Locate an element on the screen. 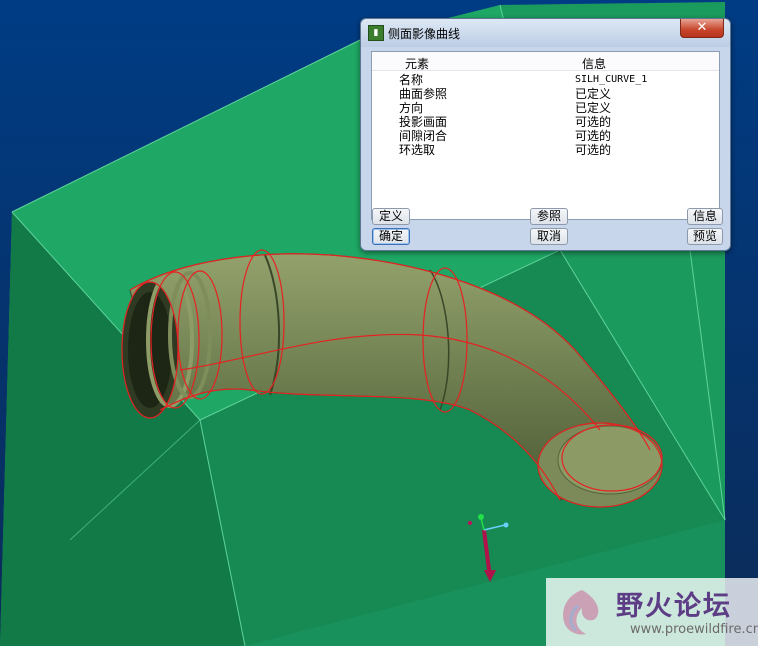  table-row: 曲面参照 已定义 is located at coordinates (545, 94).